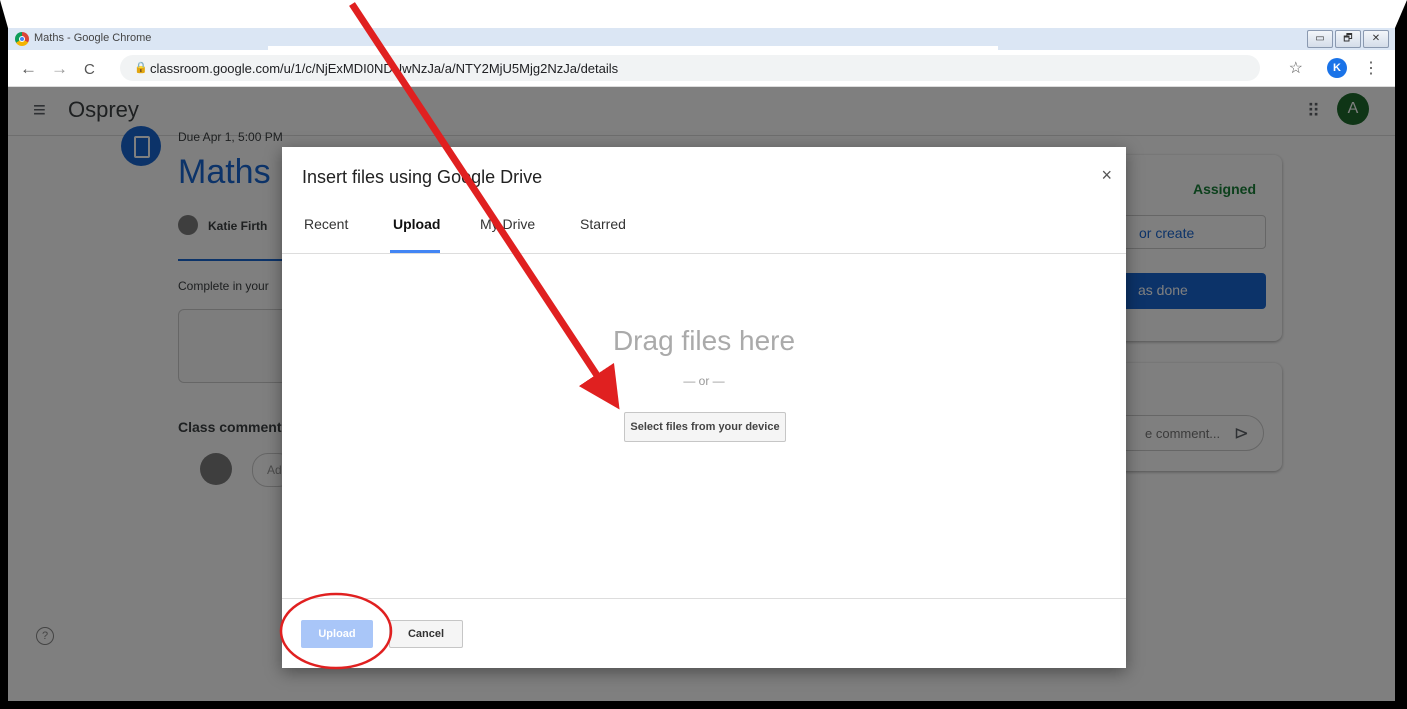 This screenshot has height=709, width=1407. What do you see at coordinates (22, 39) in the screenshot?
I see `chrome-logo-icon` at bounding box center [22, 39].